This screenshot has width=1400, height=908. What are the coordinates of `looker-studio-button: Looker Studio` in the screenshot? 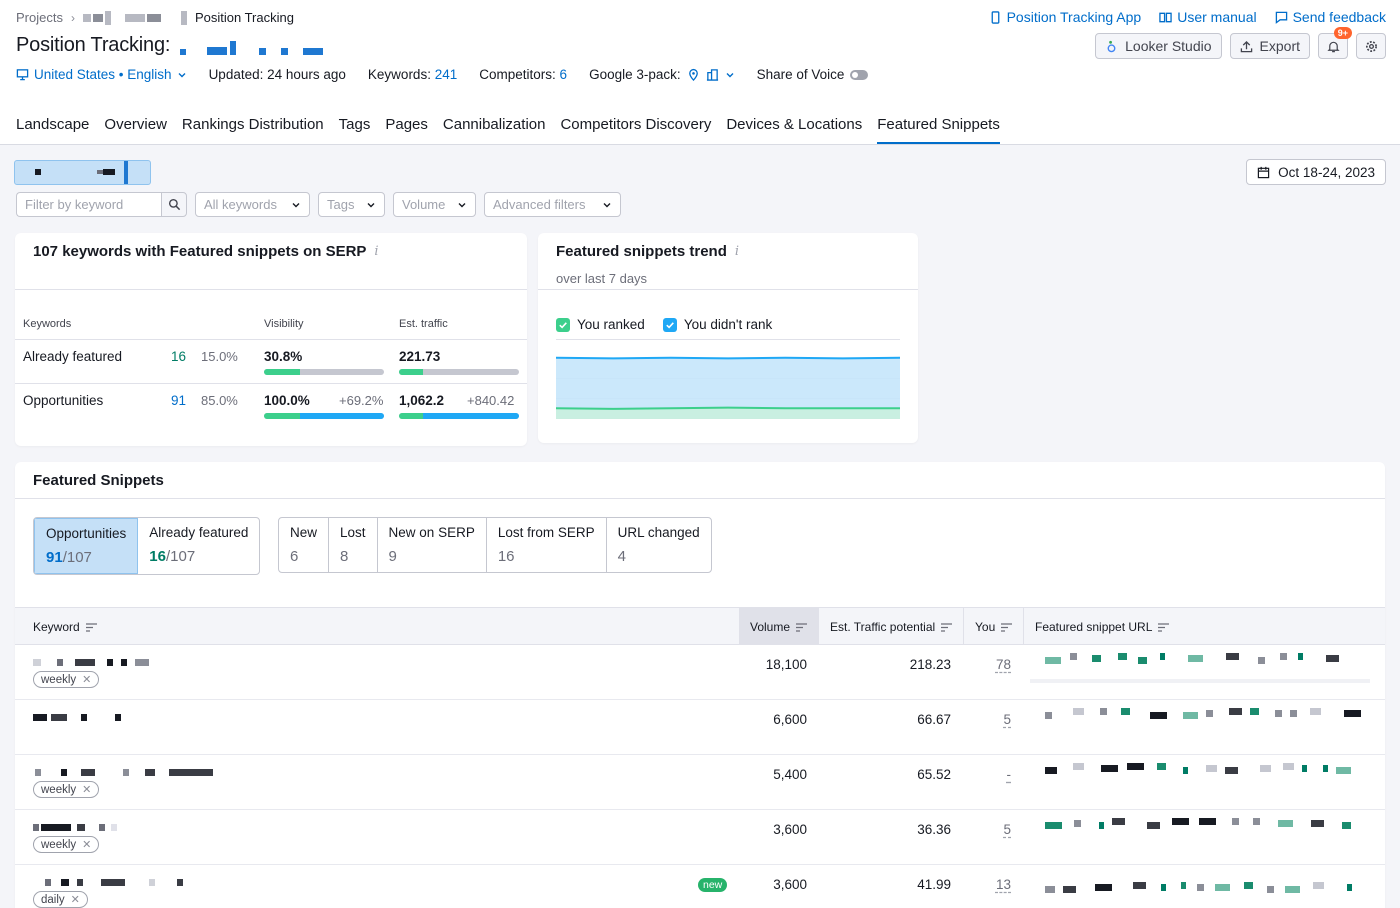 It's located at (1158, 46).